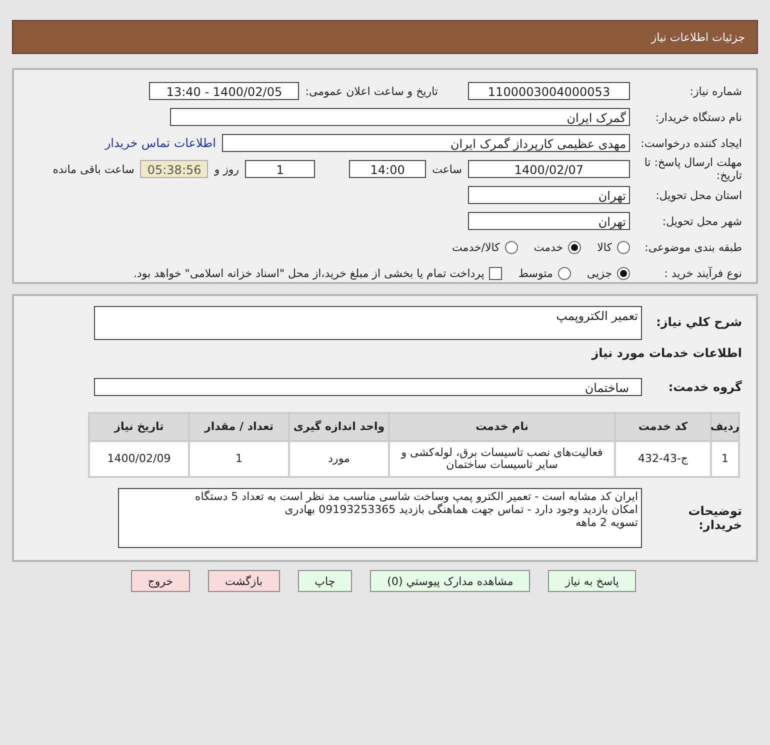 This screenshot has width=770, height=745. Describe the element at coordinates (139, 459) in the screenshot. I see `table-cell: 1400/02/09` at that location.